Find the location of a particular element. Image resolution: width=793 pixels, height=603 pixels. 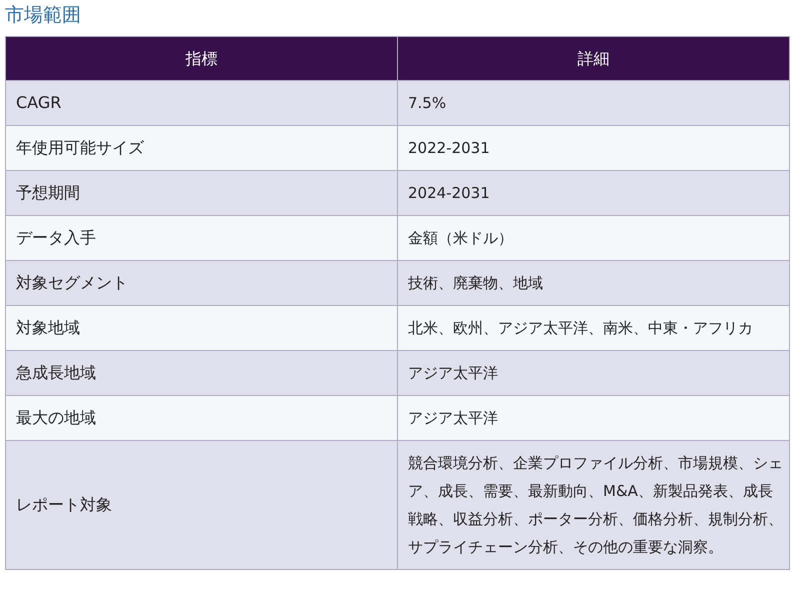

table-cell: 競合環境分析、企業プロファイル分析、市場規模、シェア、成長、需要、最新動向、M&A、新製品発表、成長戦略、収益分析、ポーター分析、価格分析、規制分析、サプライチェーン分析、その他の重要な洞察。 is located at coordinates (594, 505).